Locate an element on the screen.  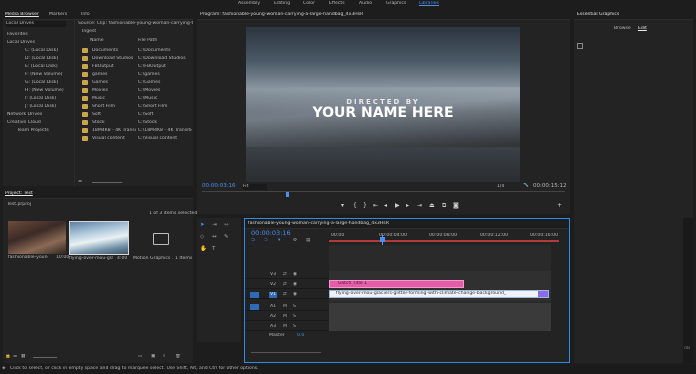
workspace-tab-assembly: Assembly is located at coordinates (249, 4).